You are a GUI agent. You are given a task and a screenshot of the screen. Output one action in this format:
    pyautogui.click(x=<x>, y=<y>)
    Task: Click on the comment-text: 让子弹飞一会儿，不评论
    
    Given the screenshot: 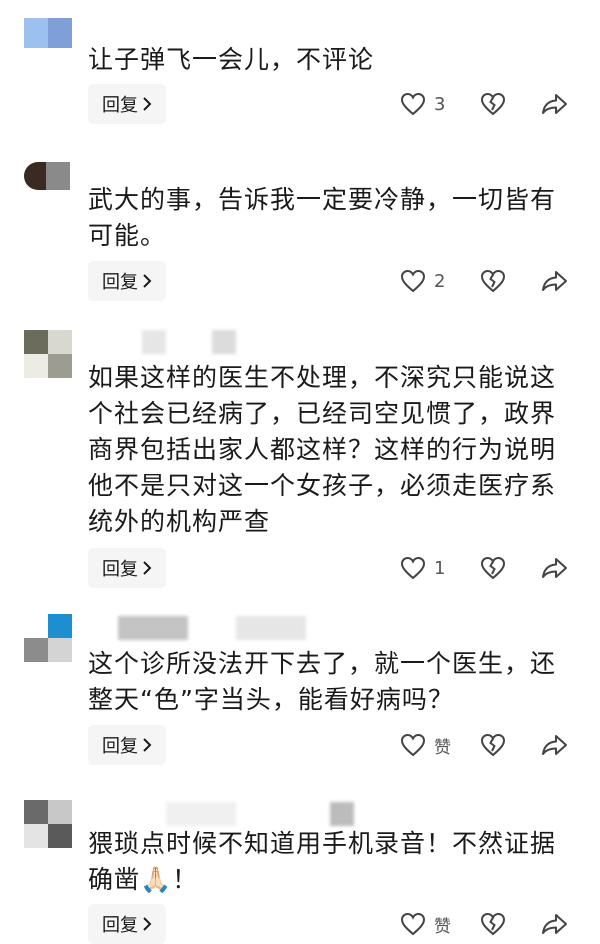 What is the action you would take?
    pyautogui.click(x=231, y=59)
    